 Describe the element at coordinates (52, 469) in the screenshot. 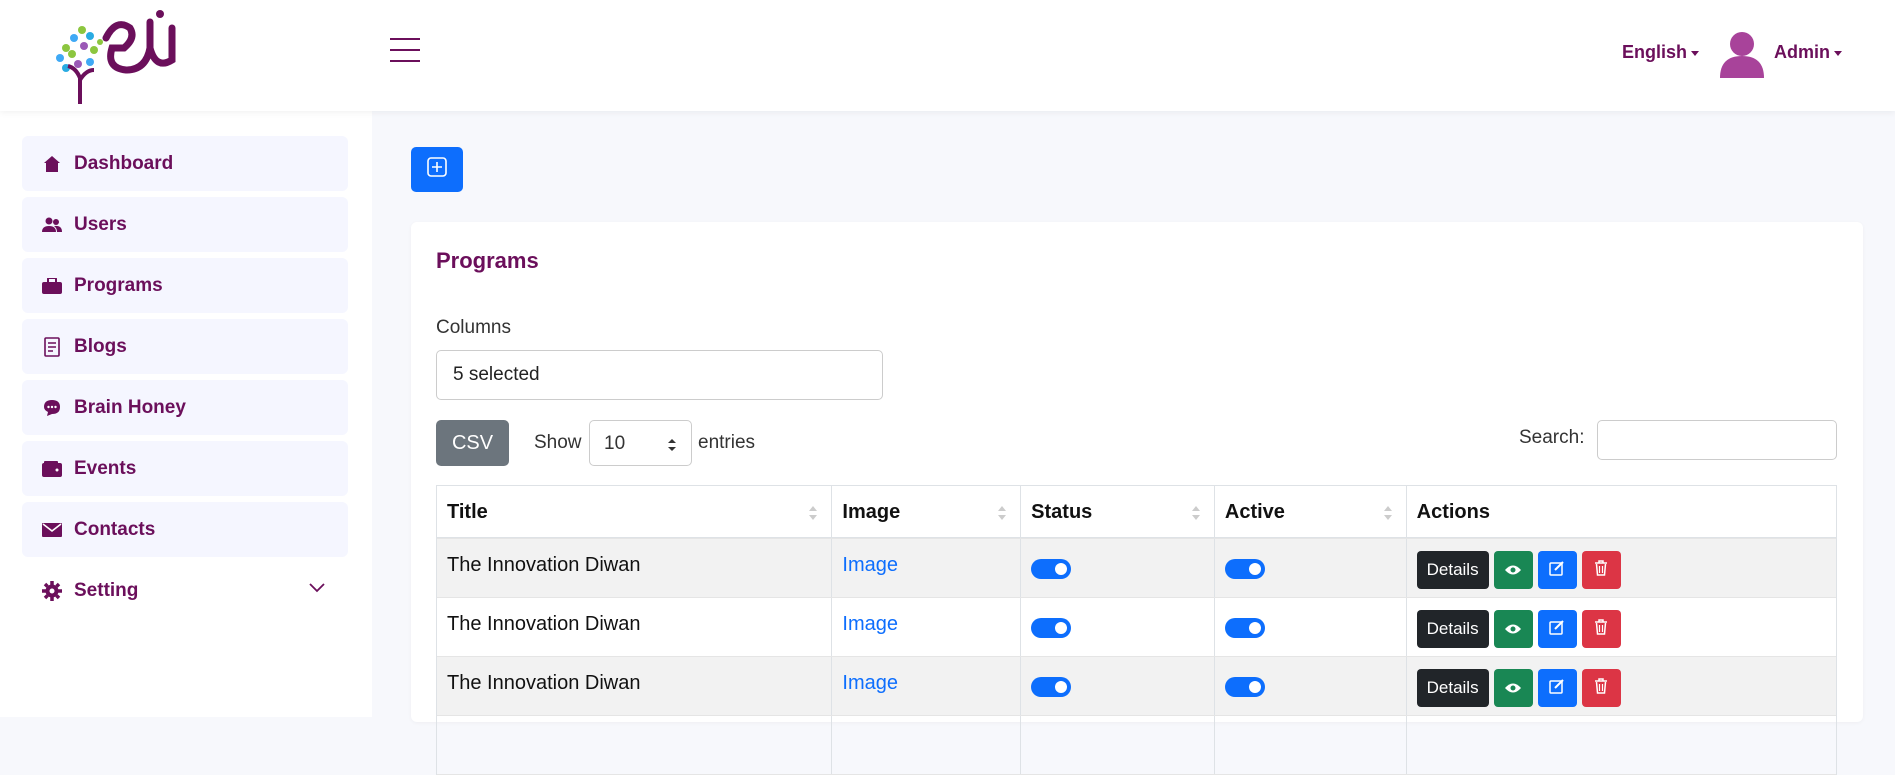

I see `wallet-icon` at that location.